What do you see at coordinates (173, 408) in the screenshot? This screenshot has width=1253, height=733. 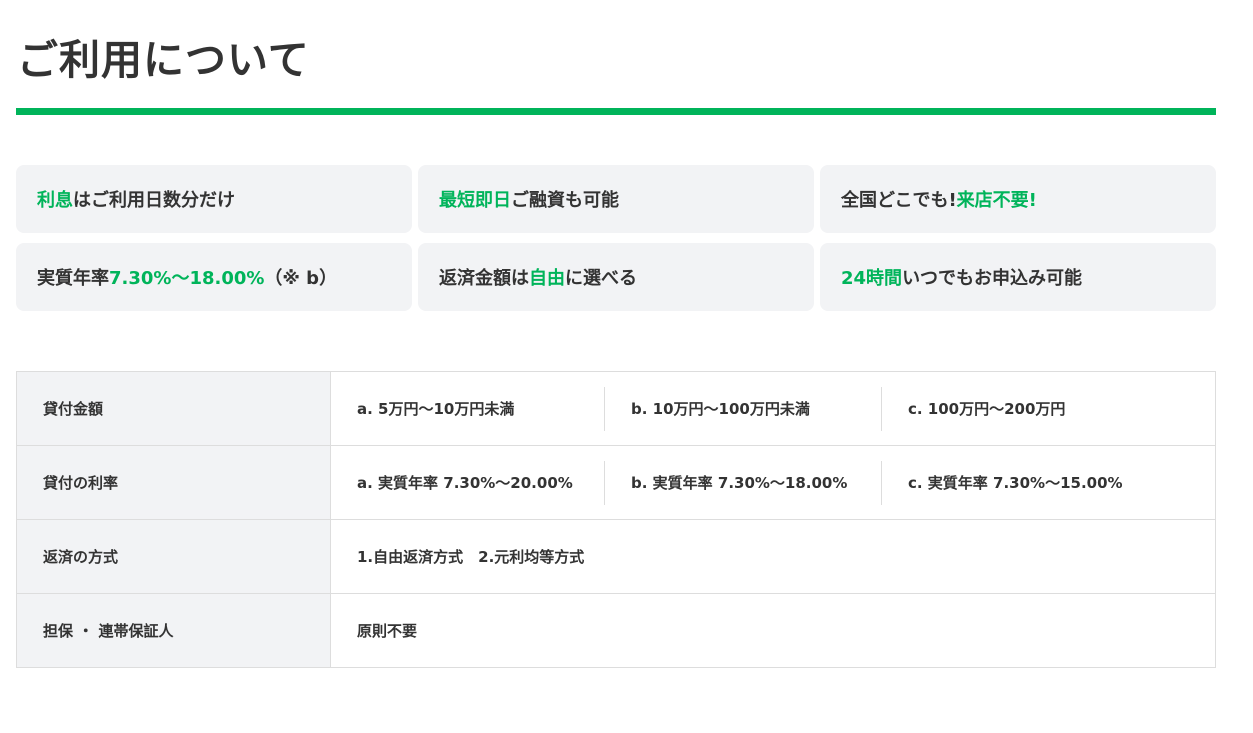 I see `row-label-loan-amount: 貸付金額` at bounding box center [173, 408].